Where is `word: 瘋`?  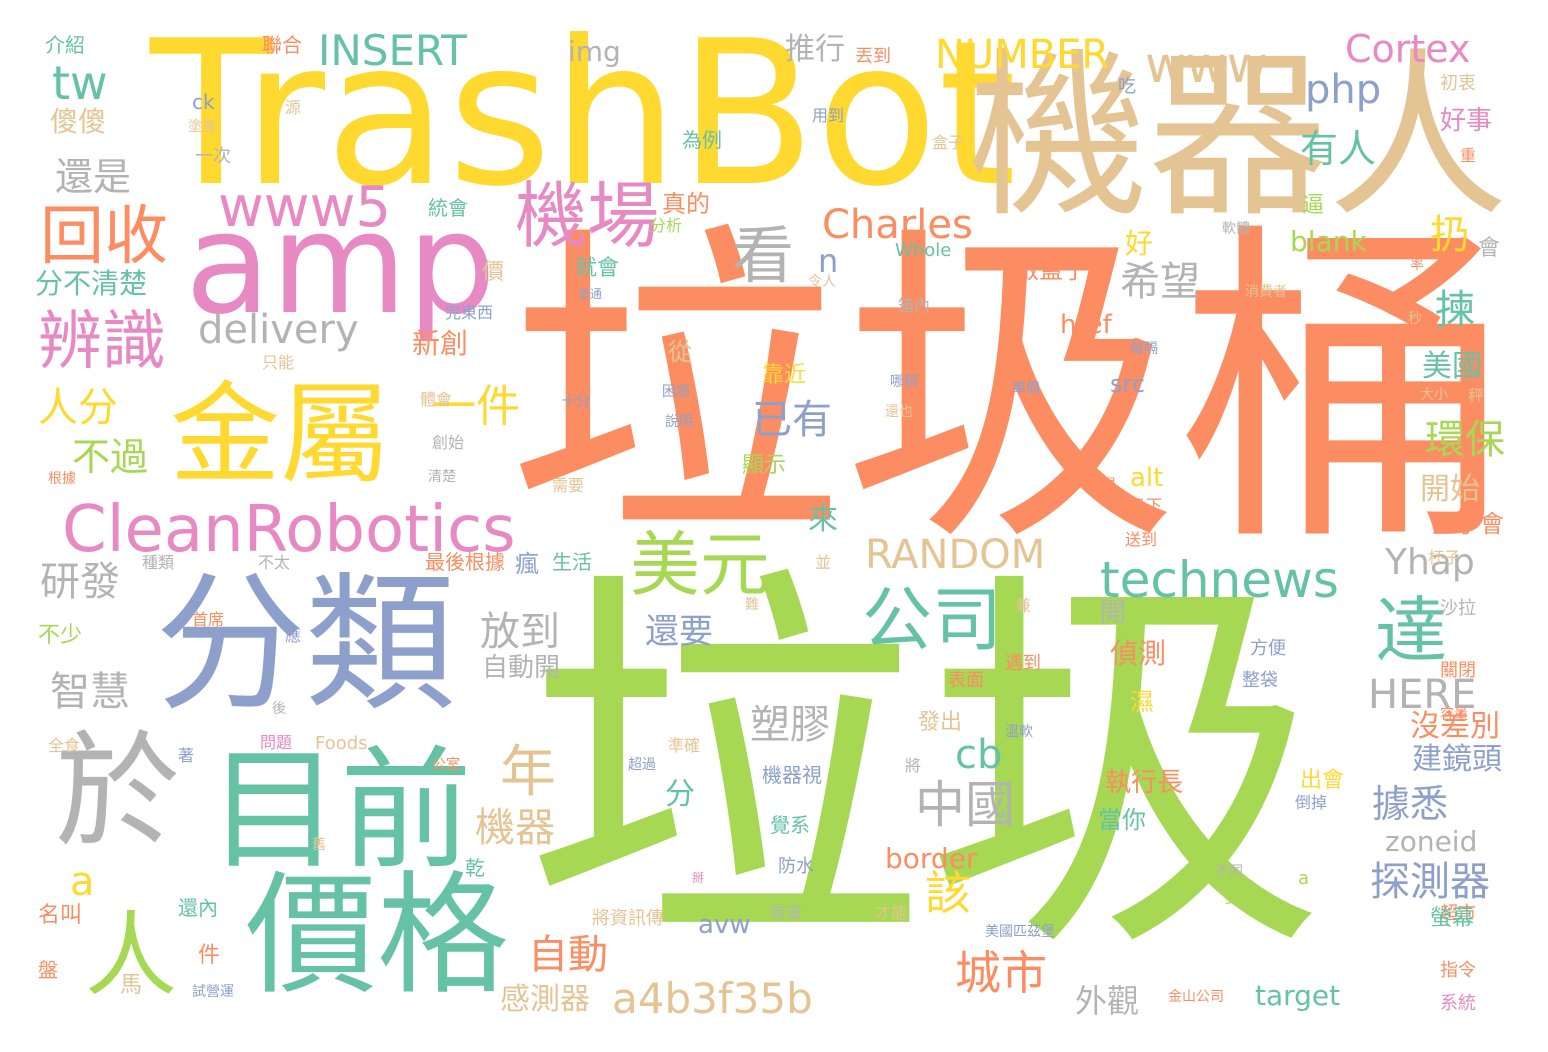
word: 瘋 is located at coordinates (527, 564).